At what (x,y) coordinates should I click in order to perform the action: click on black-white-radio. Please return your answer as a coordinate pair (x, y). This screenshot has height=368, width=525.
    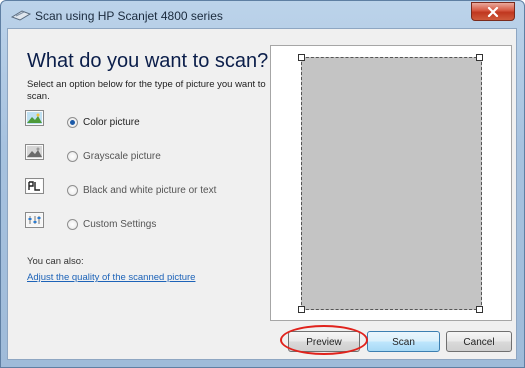
    Looking at the image, I should click on (72, 190).